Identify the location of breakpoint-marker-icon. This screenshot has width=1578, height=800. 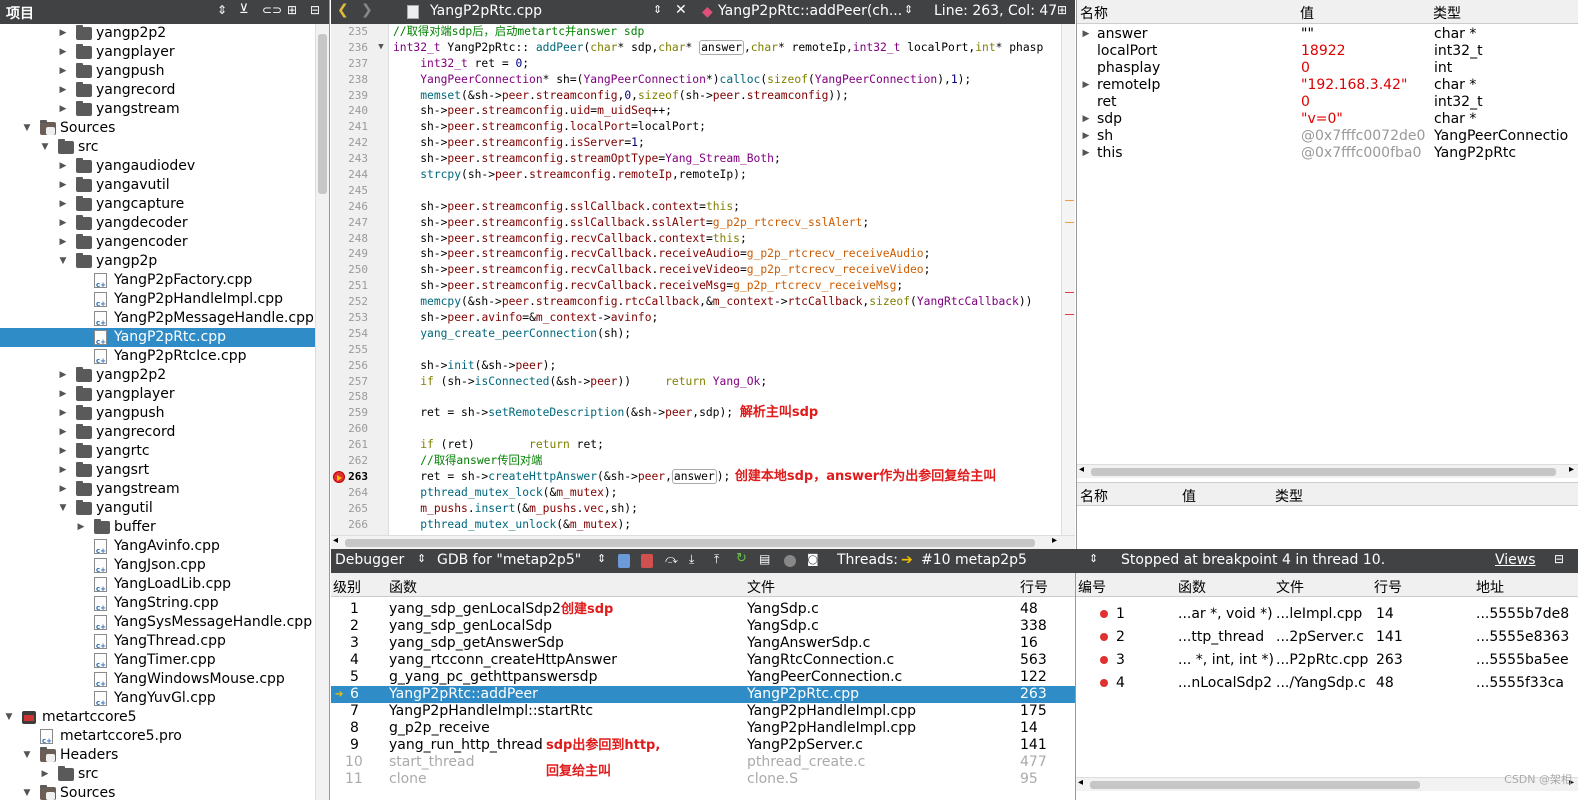
(339, 476).